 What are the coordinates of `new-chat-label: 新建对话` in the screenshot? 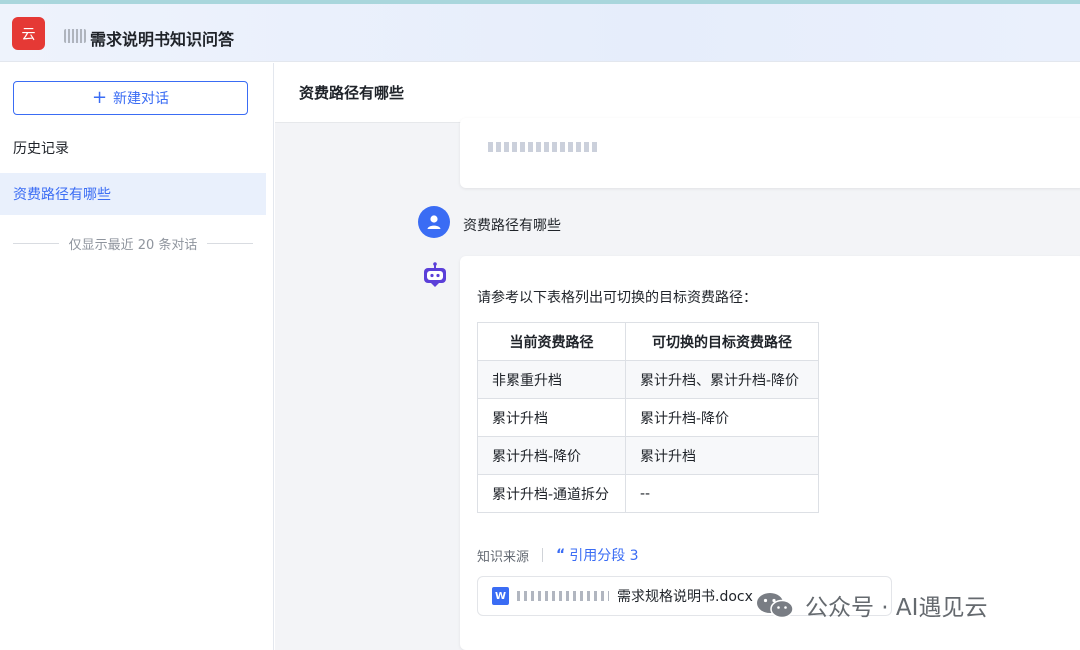 It's located at (141, 99).